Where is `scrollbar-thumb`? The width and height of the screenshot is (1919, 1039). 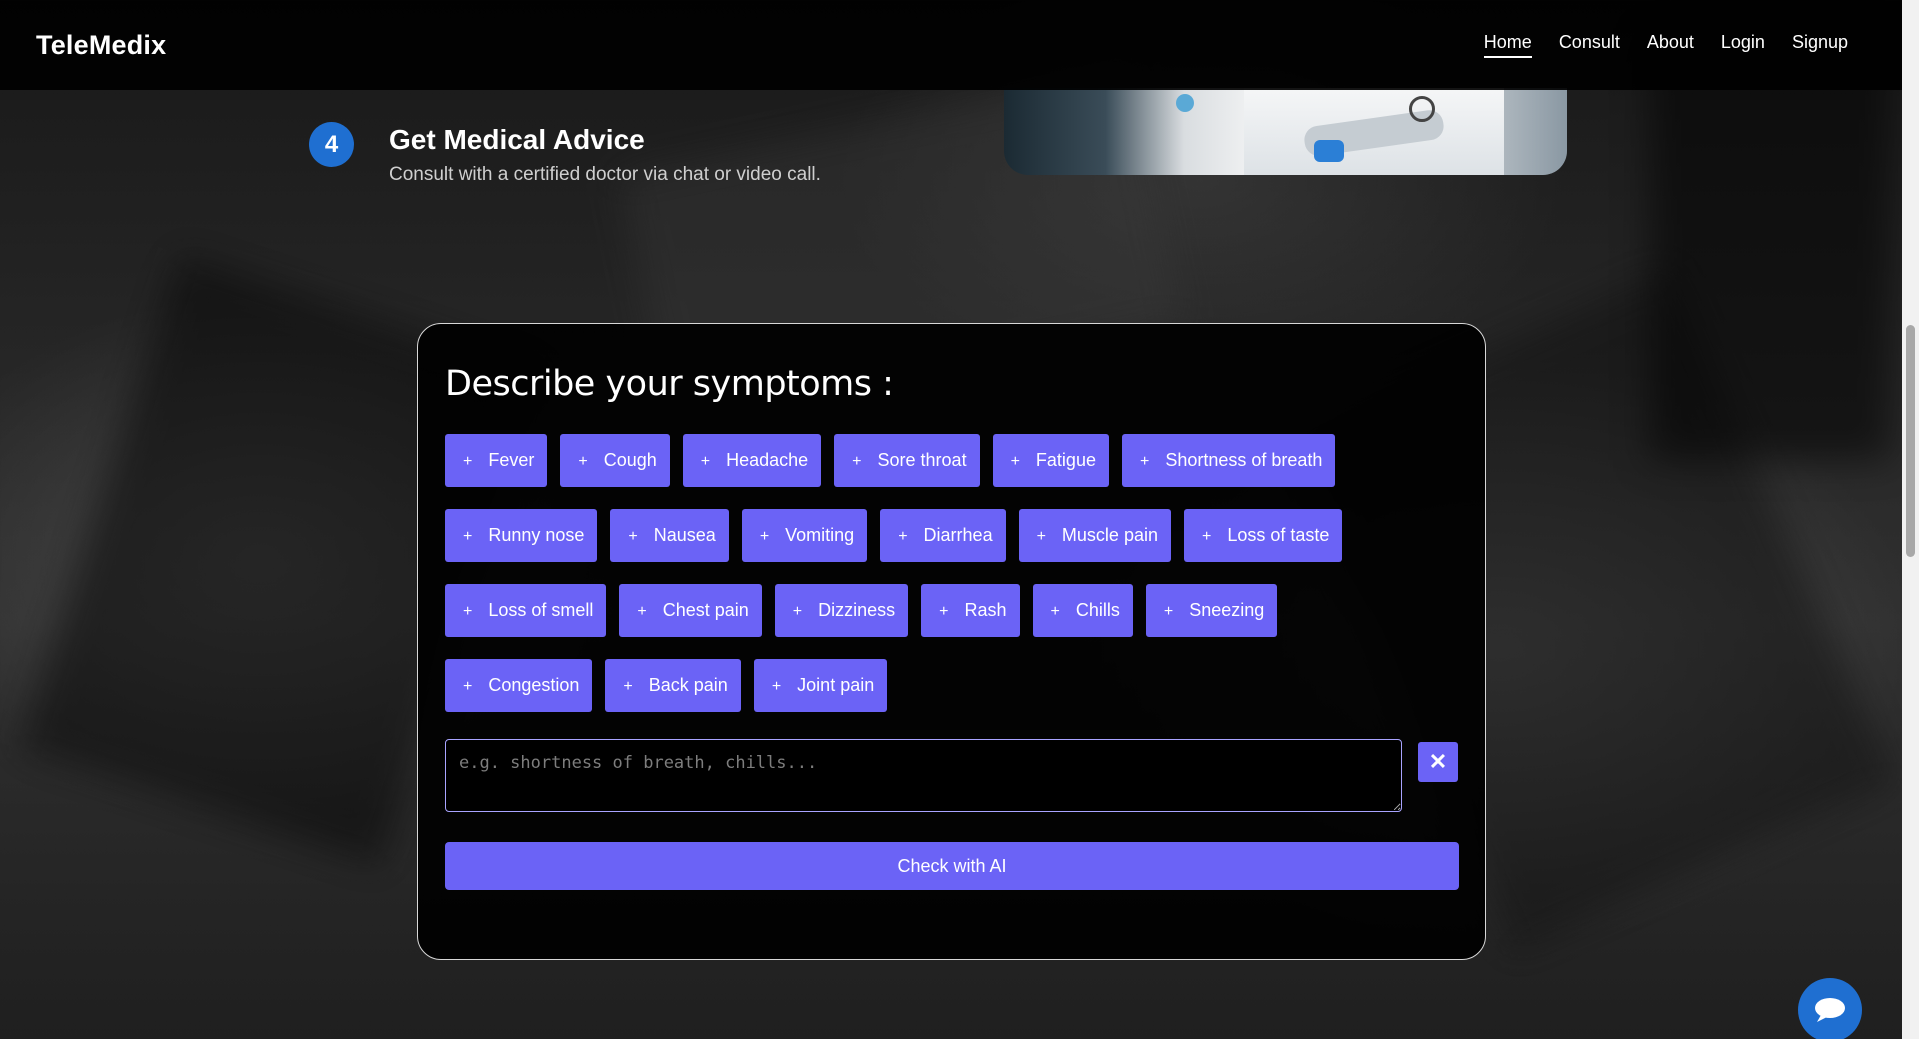
scrollbar-thumb is located at coordinates (1910, 441).